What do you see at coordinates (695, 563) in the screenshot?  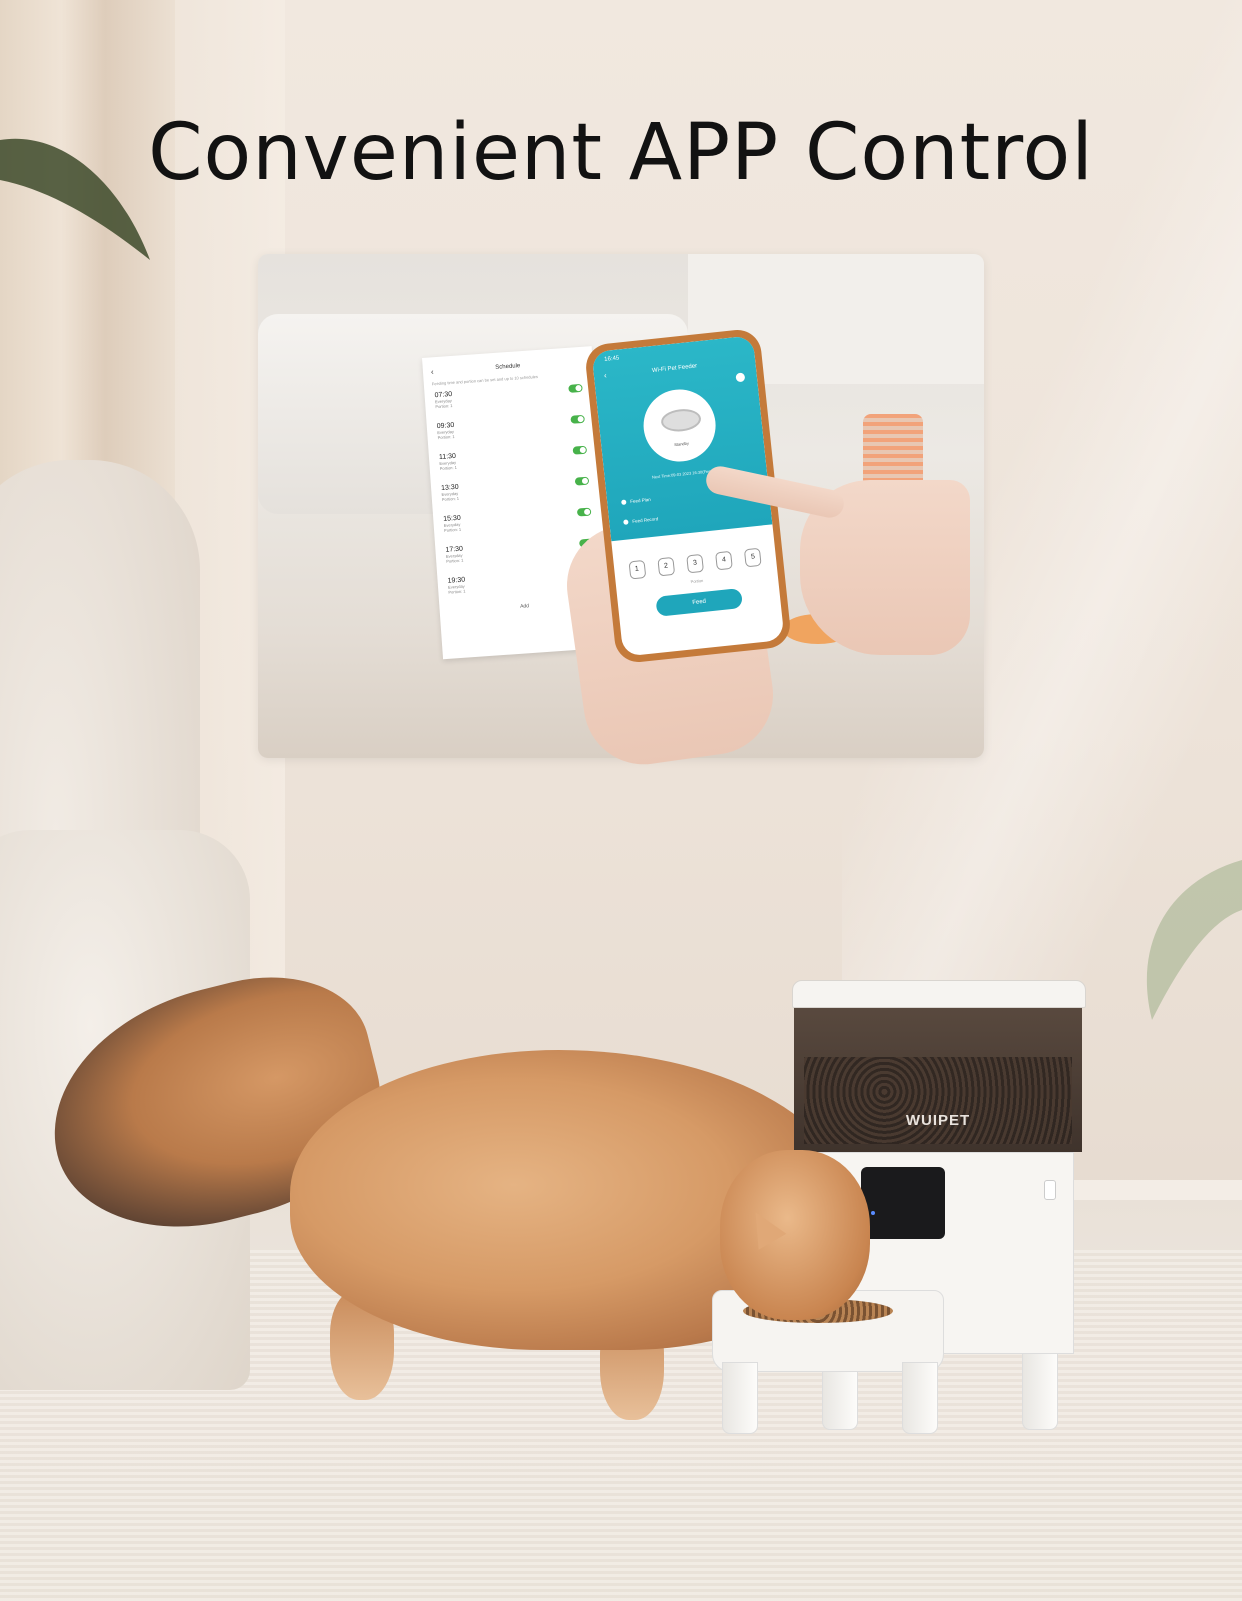 I see `portion-option: 3` at bounding box center [695, 563].